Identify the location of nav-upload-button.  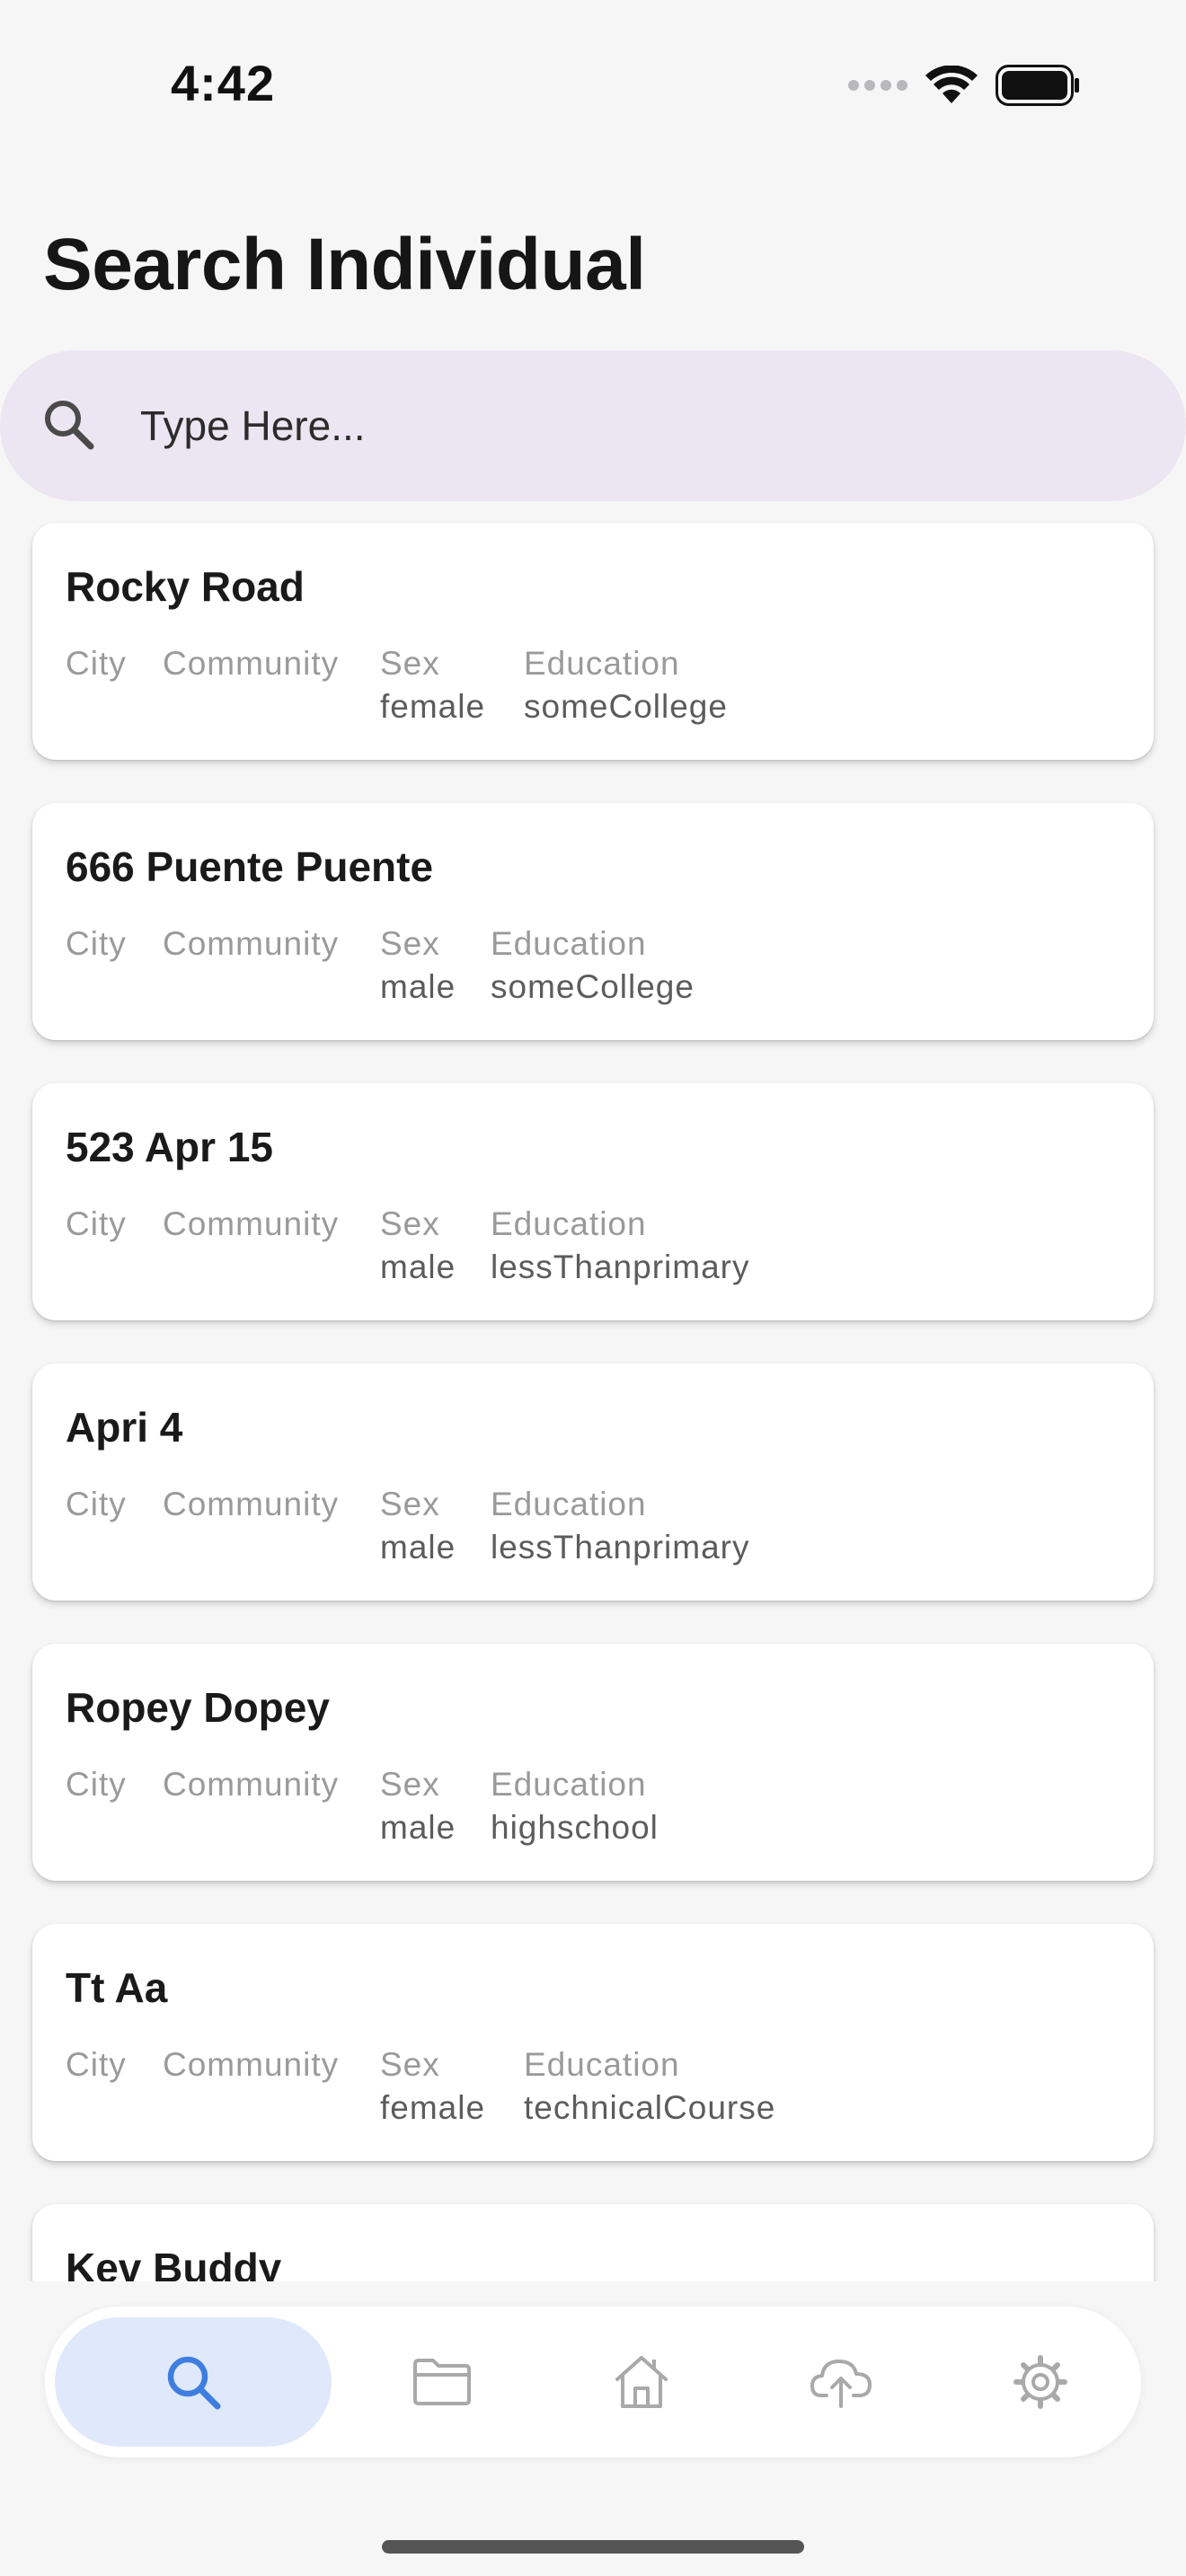
(841, 2382).